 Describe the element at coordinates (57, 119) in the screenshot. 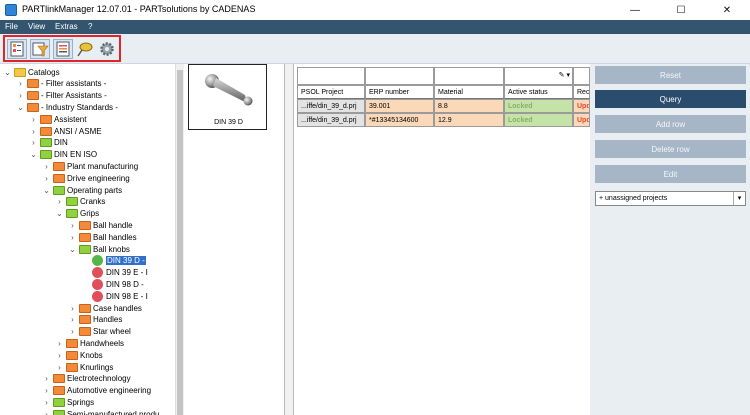

I see `tree-item: › Assistent` at that location.